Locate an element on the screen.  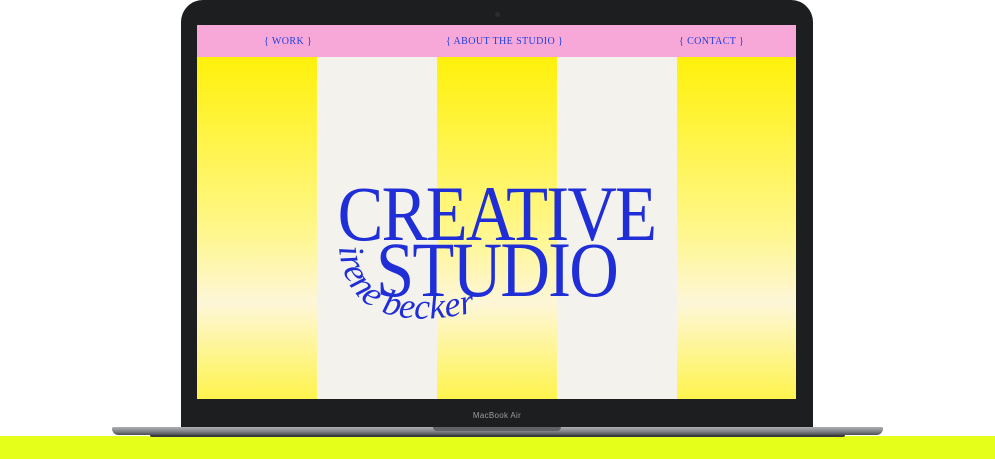
script-name: irene becker is located at coordinates (404, 284).